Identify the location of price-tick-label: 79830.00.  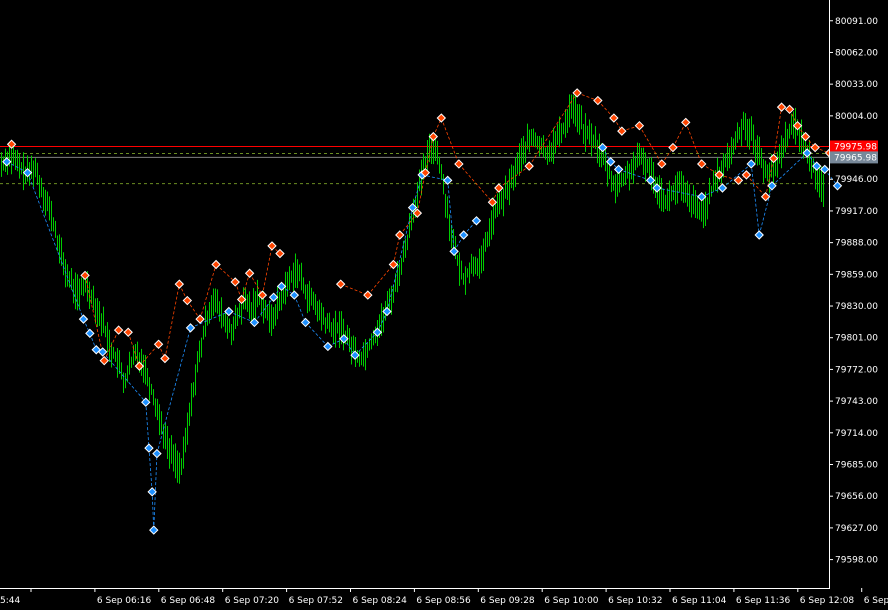
(856, 307).